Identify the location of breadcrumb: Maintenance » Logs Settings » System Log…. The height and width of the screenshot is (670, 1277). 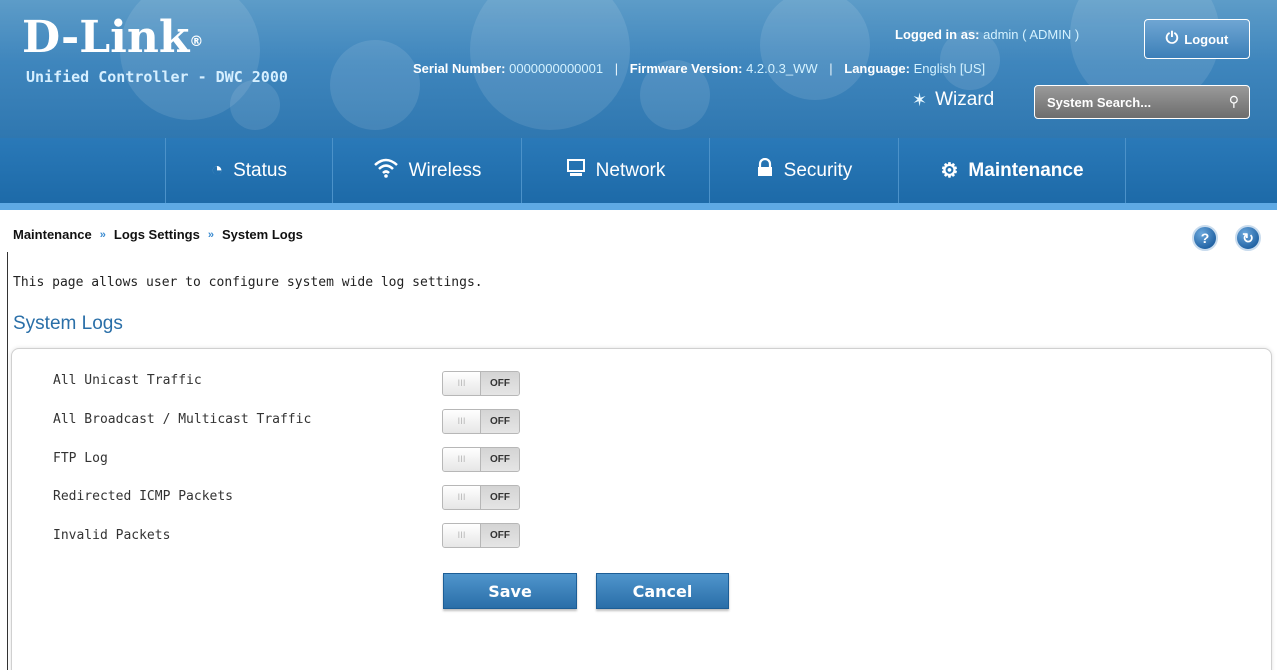
(158, 234).